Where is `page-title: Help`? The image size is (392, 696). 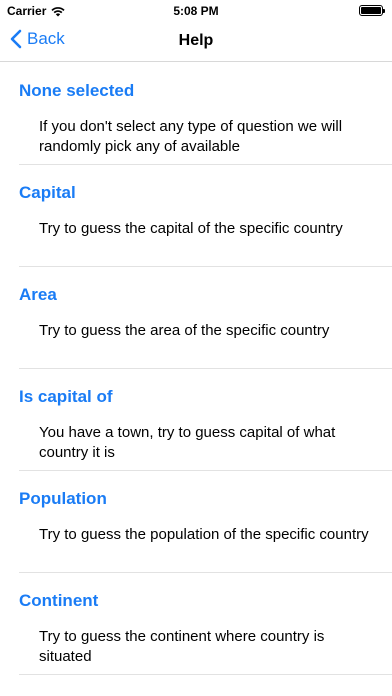
page-title: Help is located at coordinates (196, 40).